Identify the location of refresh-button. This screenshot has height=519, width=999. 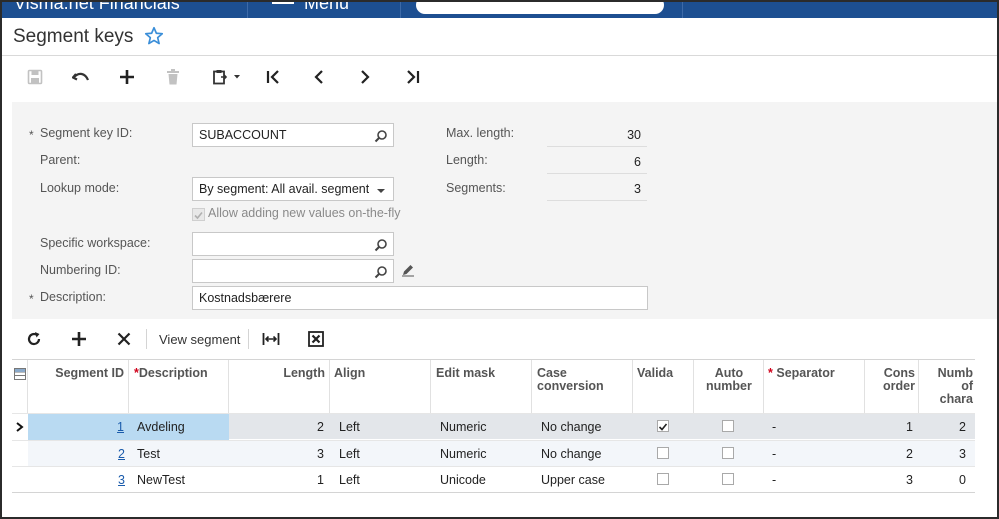
(34, 339).